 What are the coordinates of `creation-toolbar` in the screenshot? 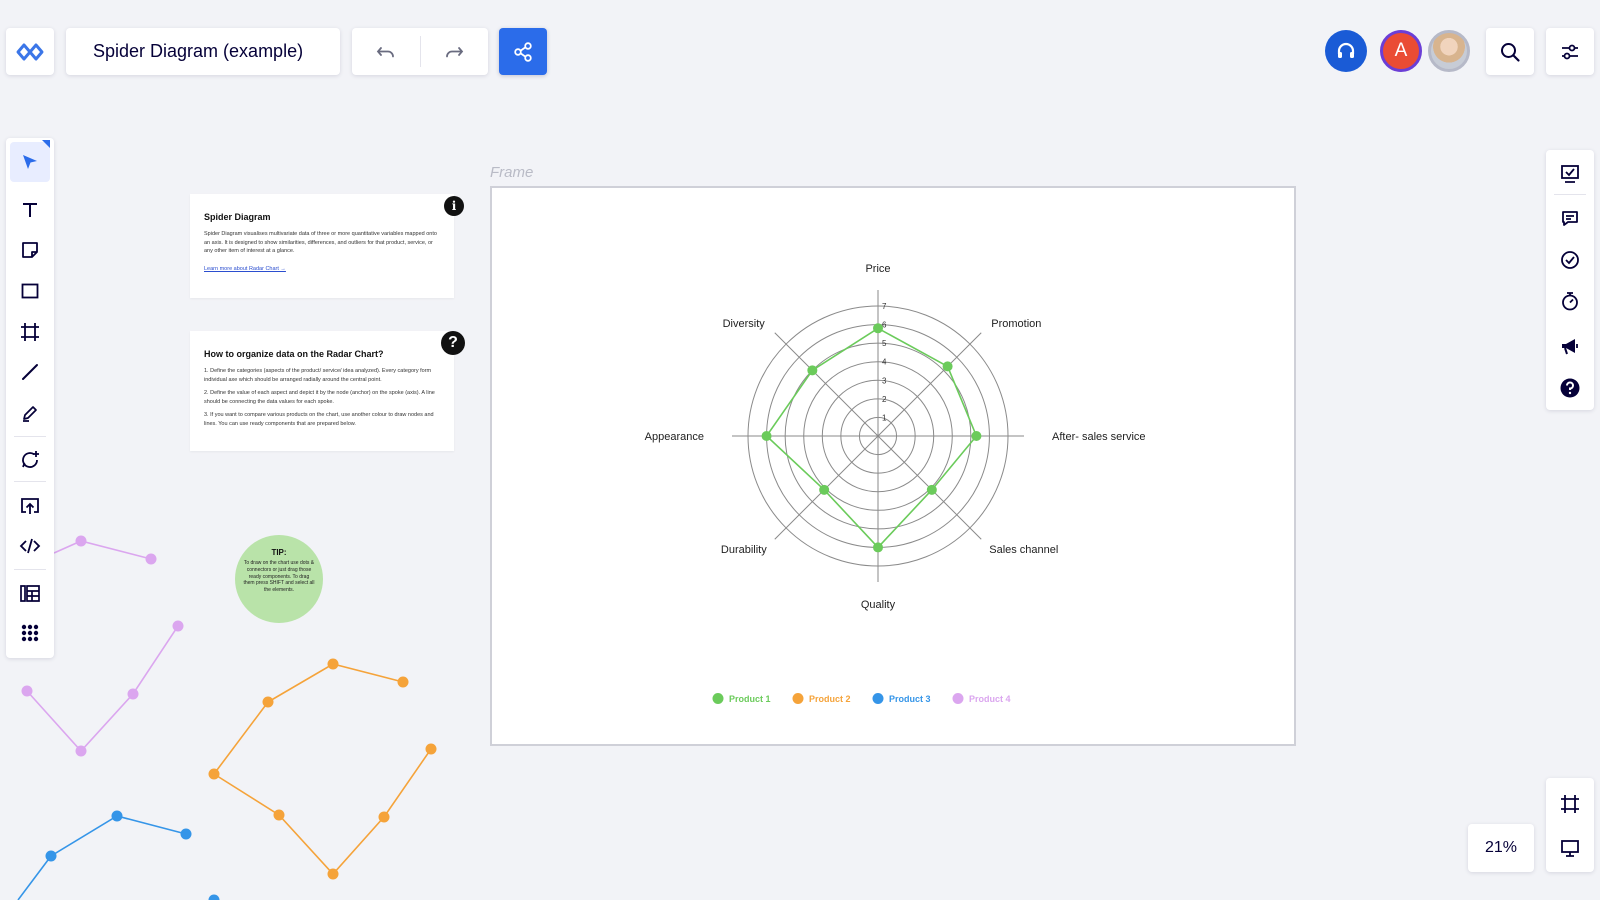 It's located at (30, 398).